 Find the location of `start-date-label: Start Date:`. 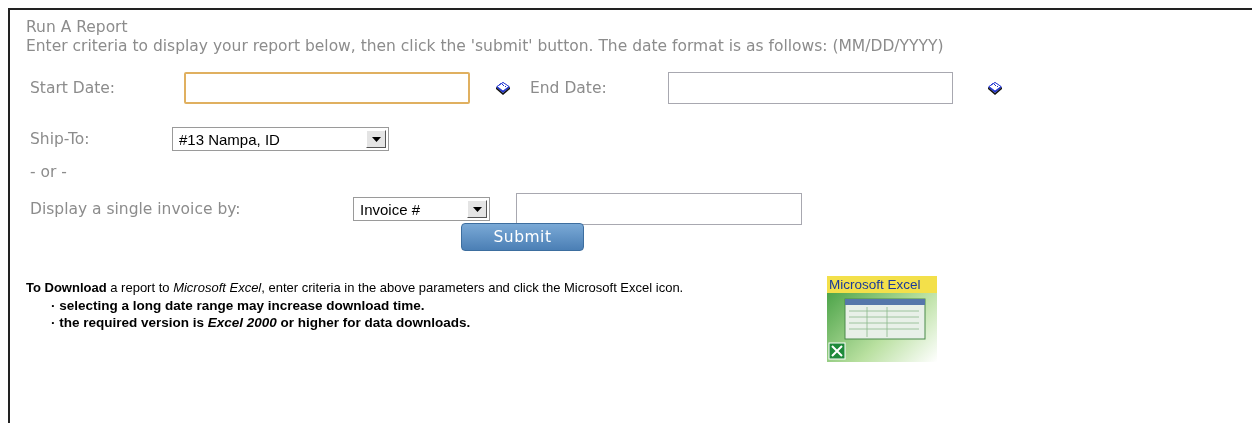

start-date-label: Start Date: is located at coordinates (73, 88).